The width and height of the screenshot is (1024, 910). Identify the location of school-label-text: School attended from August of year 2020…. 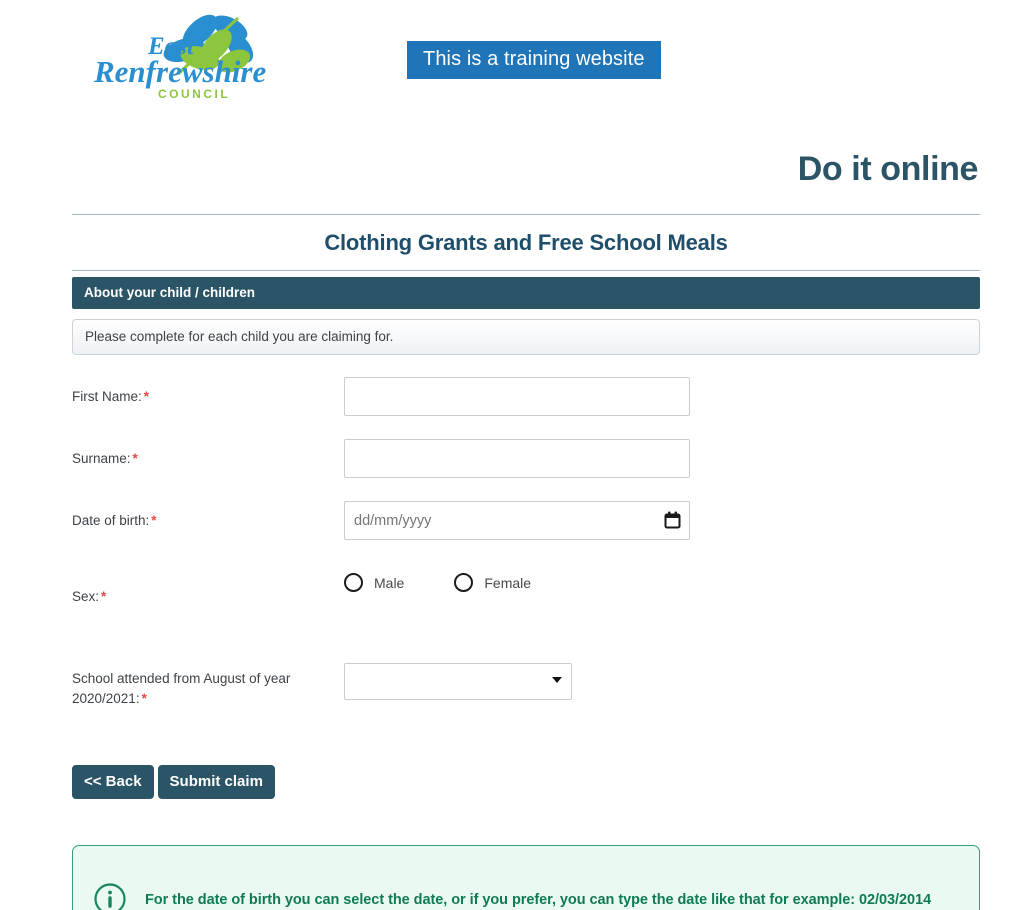
(181, 688).